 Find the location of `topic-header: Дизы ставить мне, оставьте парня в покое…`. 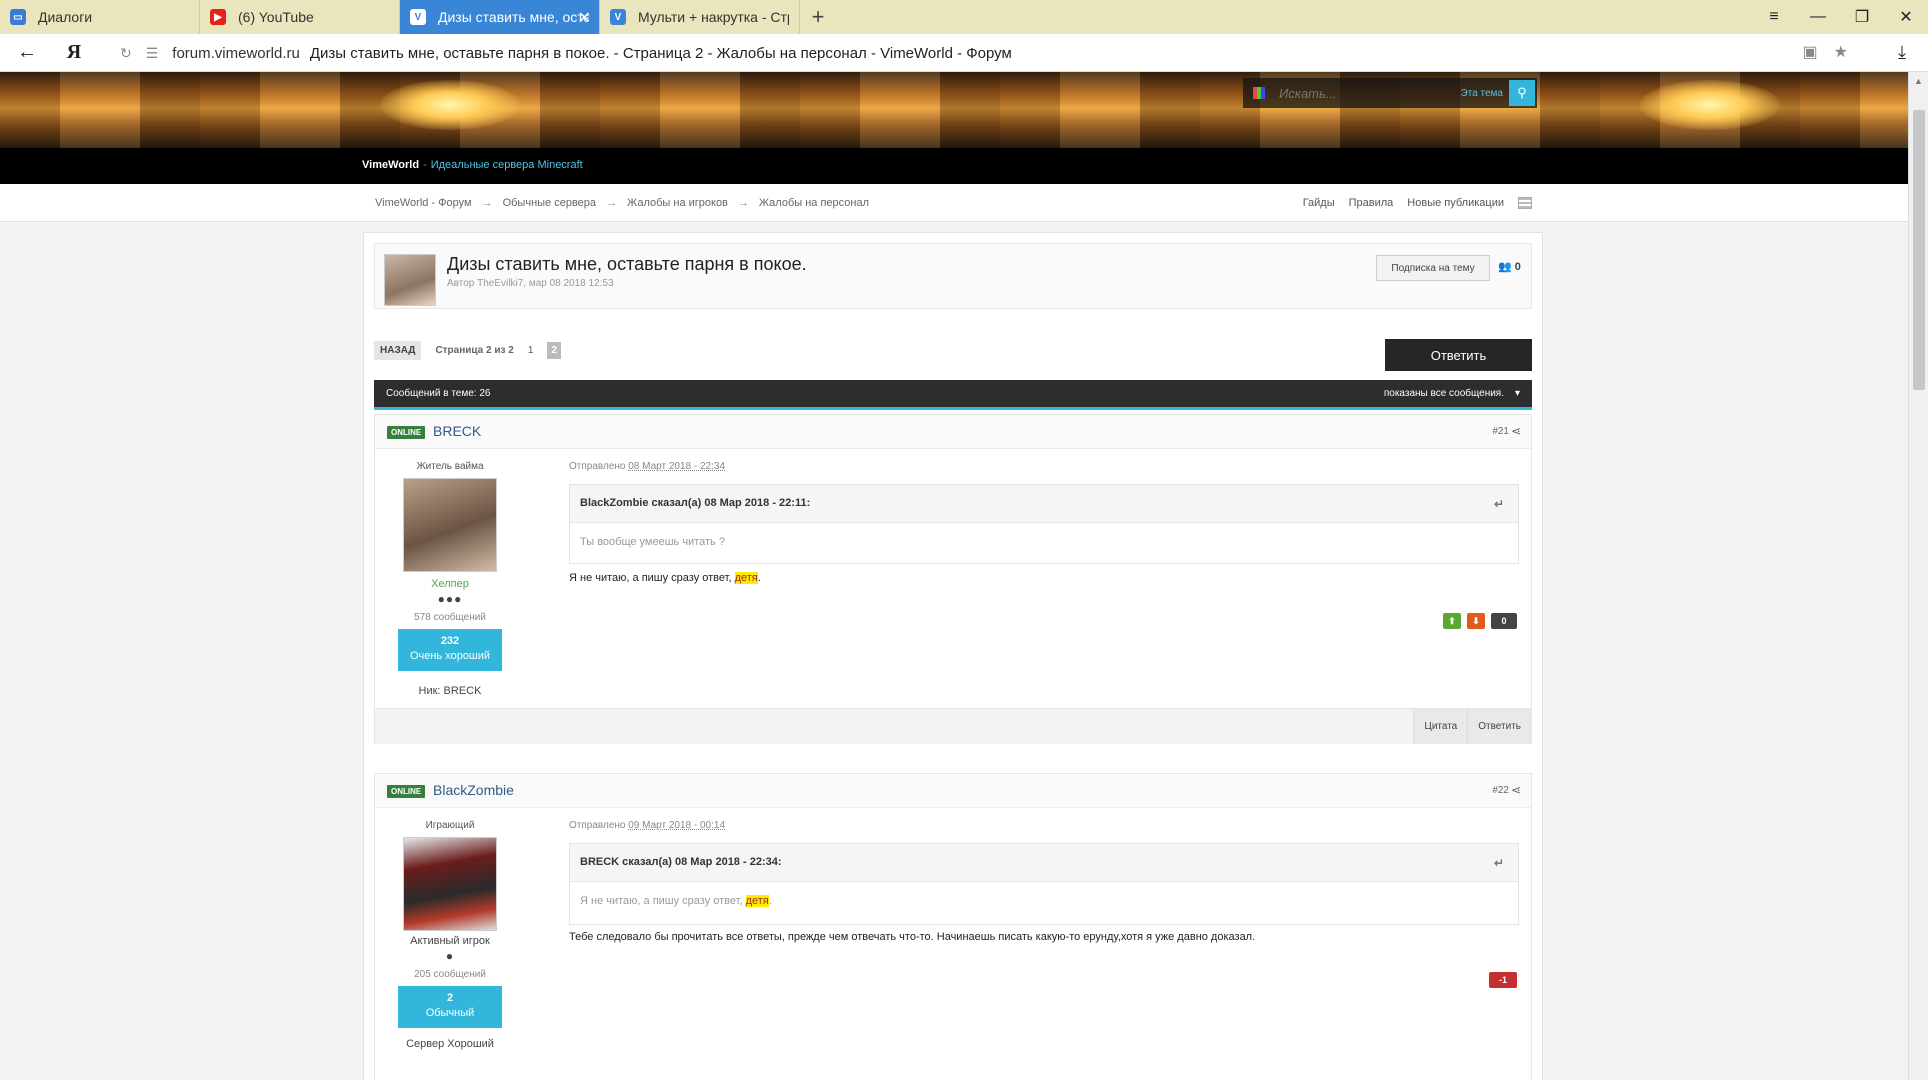

topic-header: Дизы ставить мне, оставьте парня в покое… is located at coordinates (953, 276).